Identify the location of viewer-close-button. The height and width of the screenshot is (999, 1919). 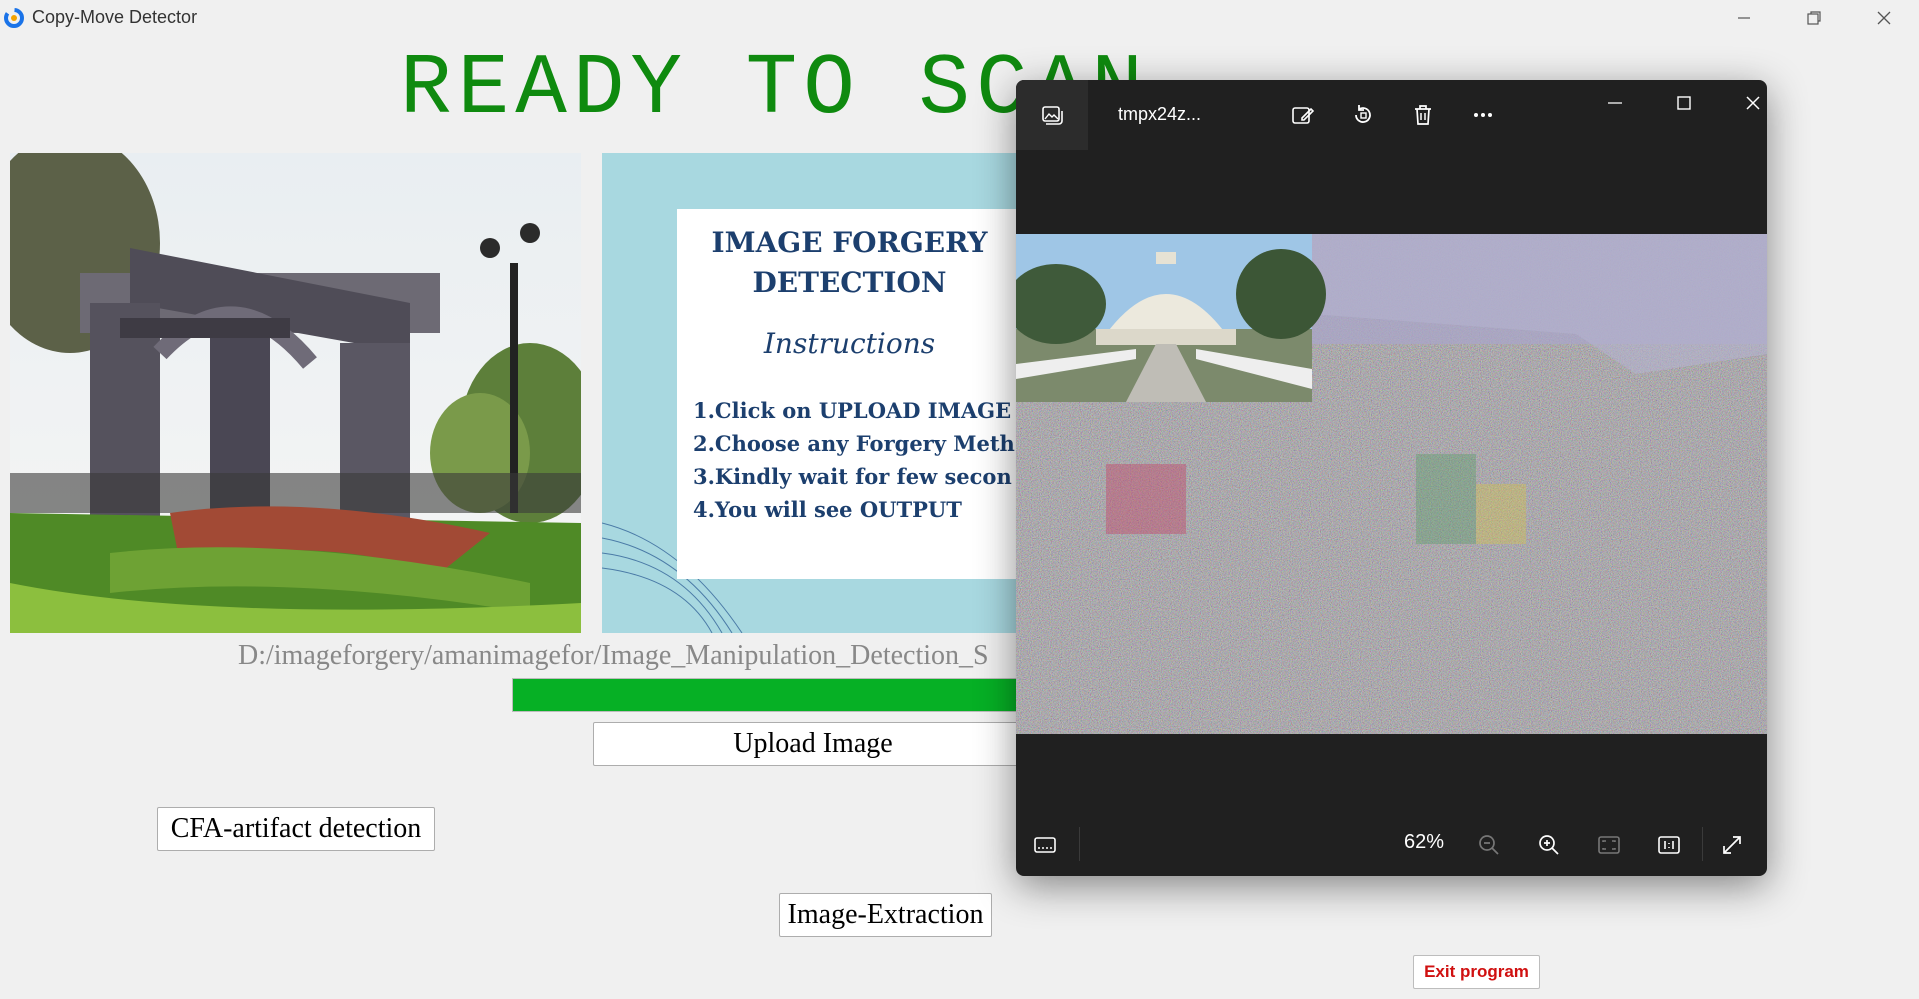
(1749, 103).